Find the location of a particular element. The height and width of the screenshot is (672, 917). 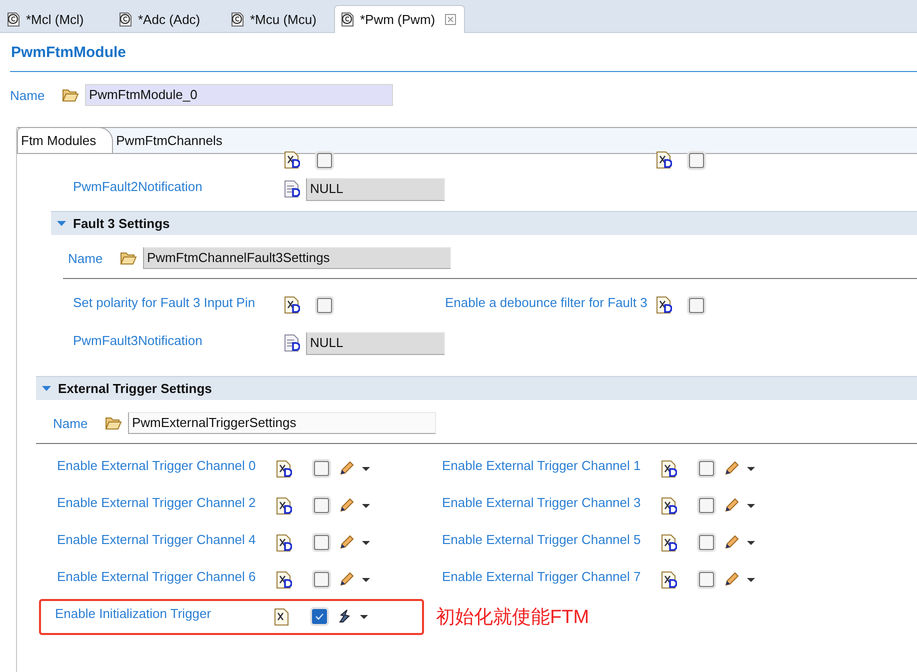

parameter-label: Enable External Trigger Channel 0 is located at coordinates (157, 465).